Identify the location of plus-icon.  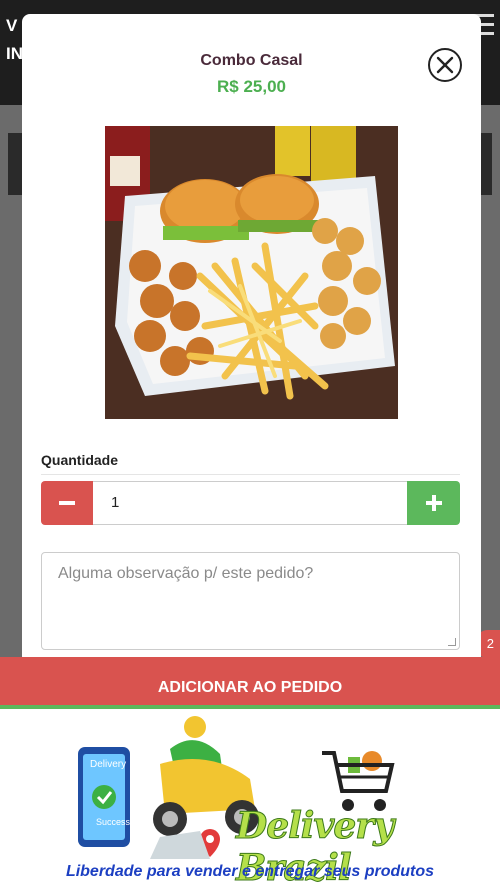
(433, 503).